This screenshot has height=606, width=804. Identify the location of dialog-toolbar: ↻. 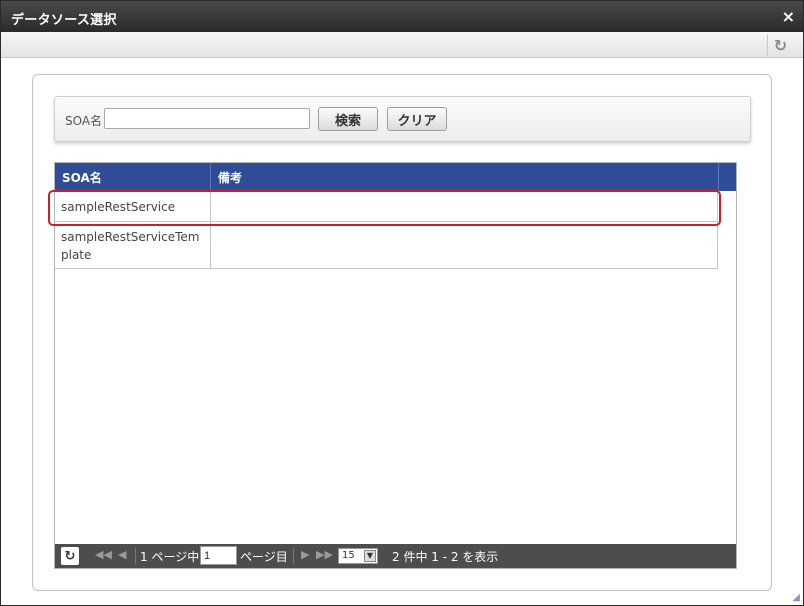
(402, 45).